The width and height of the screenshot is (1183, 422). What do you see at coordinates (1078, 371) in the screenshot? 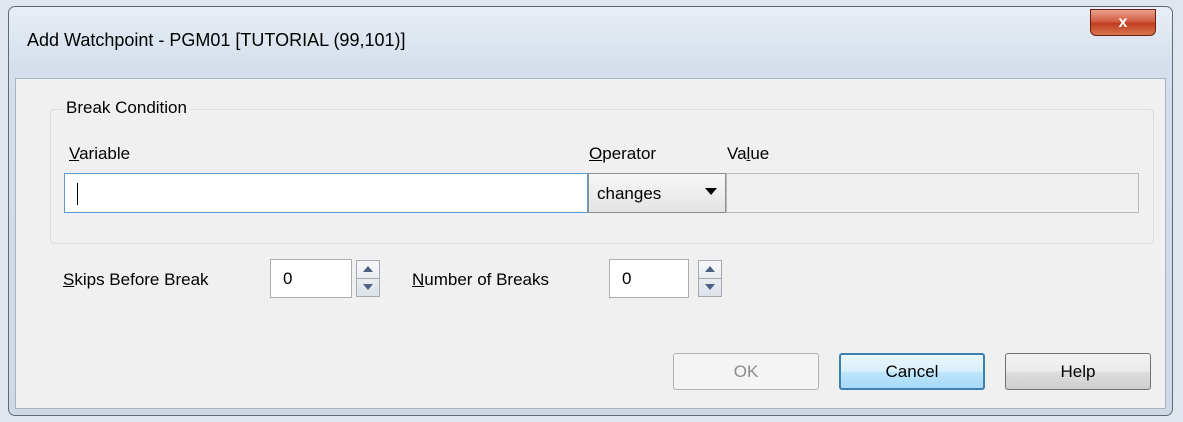
I see `help-button: Help` at bounding box center [1078, 371].